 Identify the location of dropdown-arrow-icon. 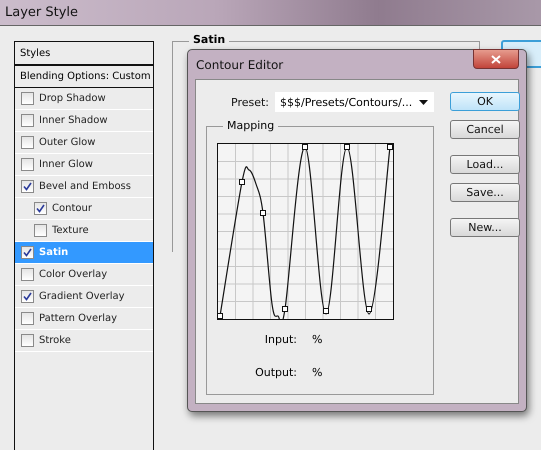
(423, 102).